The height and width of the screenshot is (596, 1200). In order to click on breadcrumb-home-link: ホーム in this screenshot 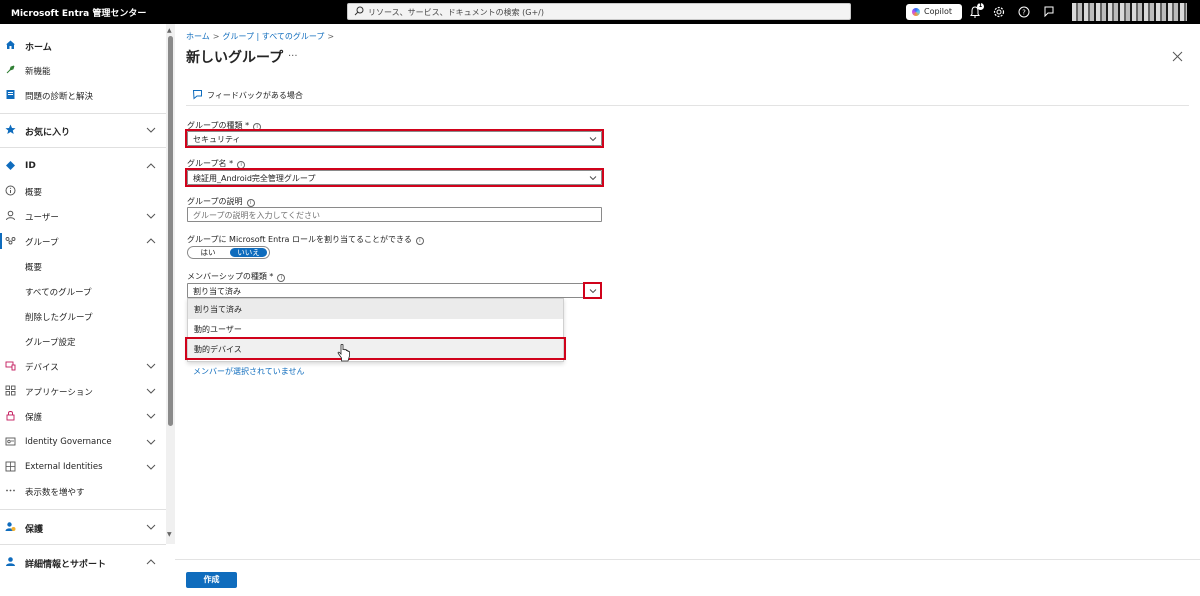, I will do `click(198, 36)`.